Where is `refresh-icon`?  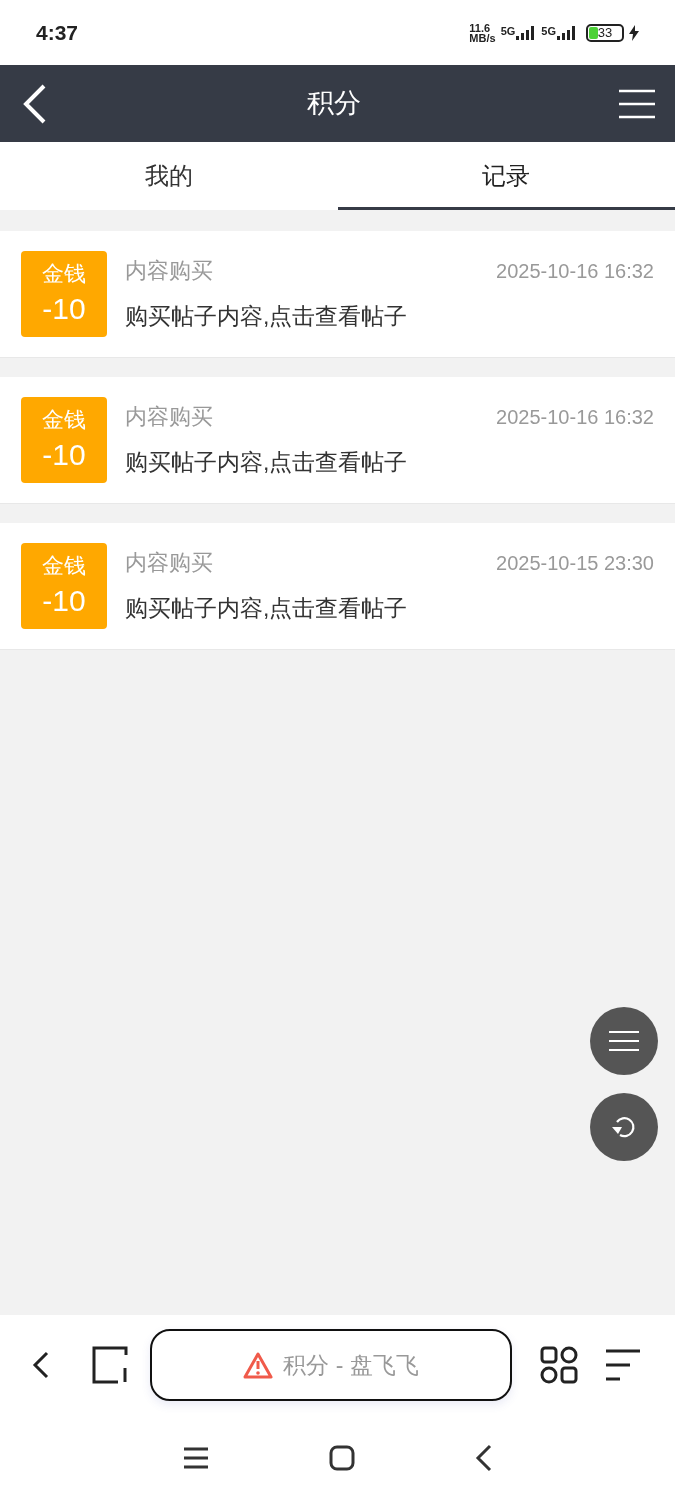 refresh-icon is located at coordinates (624, 1127).